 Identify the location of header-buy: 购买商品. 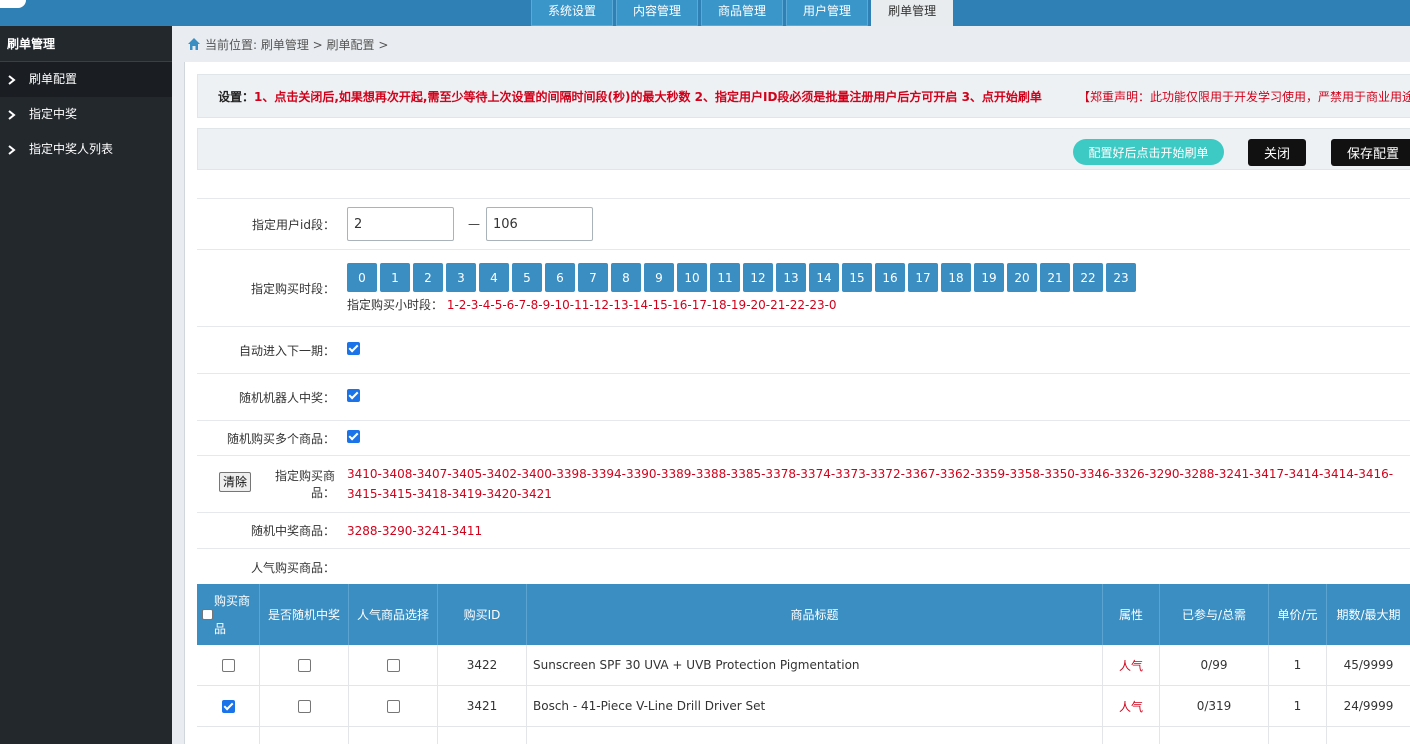
(228, 614).